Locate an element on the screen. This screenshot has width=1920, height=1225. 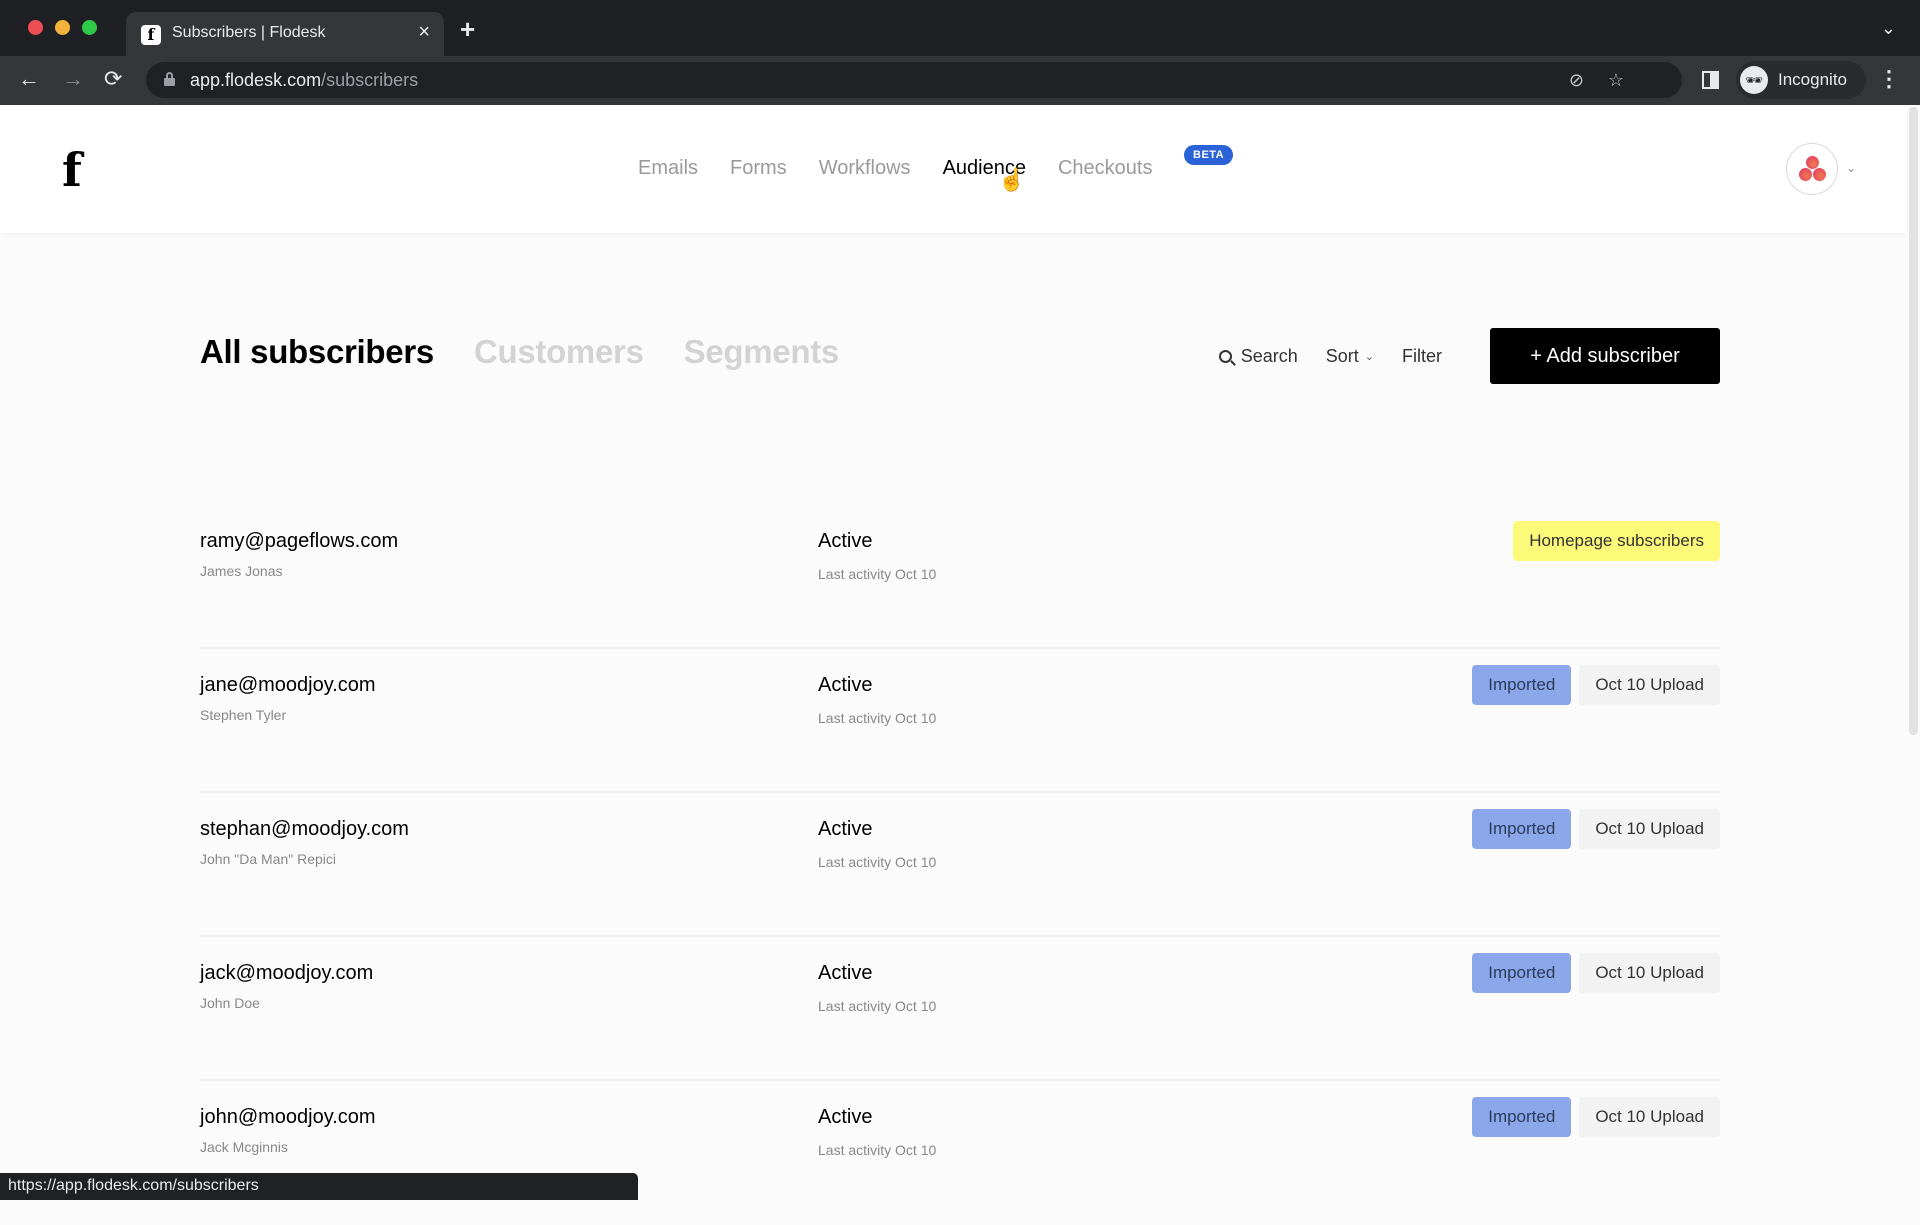
window-close-button is located at coordinates (35, 27).